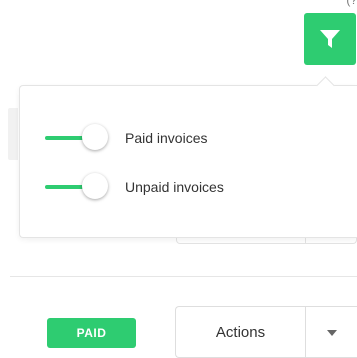  I want to click on toggle-row-unpaid: Unpaid invoices, so click(134, 187).